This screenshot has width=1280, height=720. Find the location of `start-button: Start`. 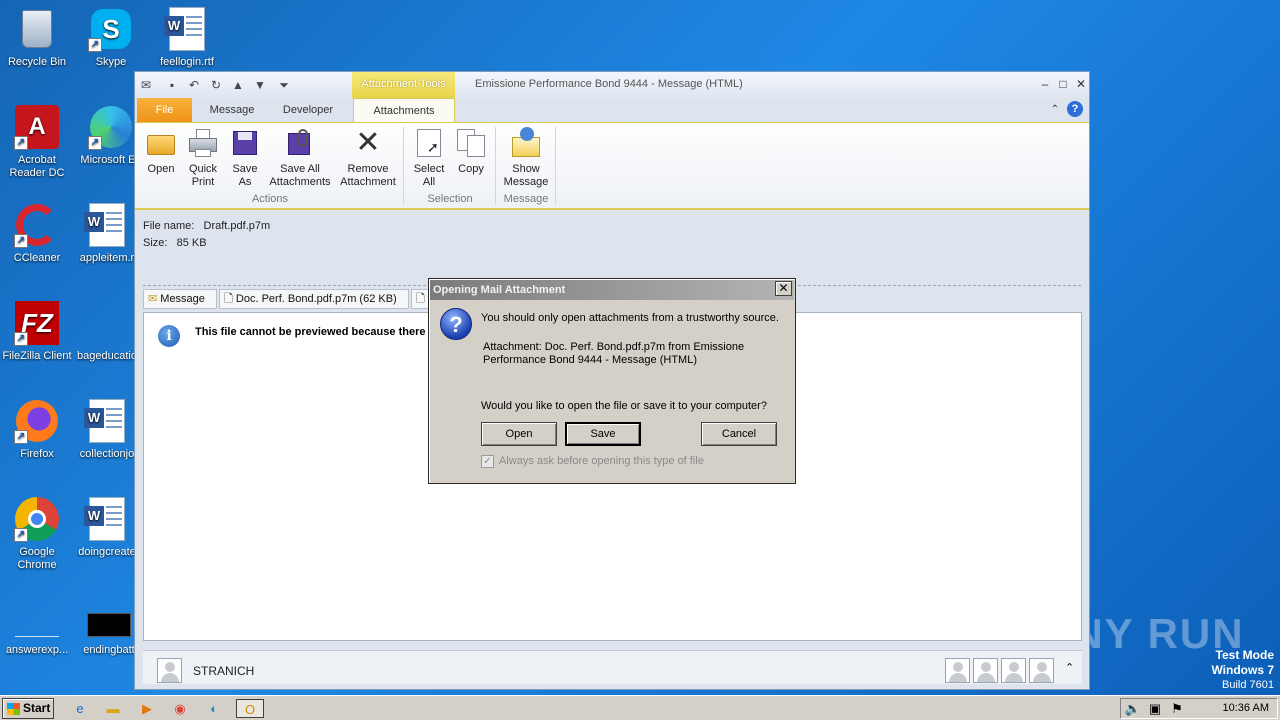

start-button: Start is located at coordinates (28, 708).